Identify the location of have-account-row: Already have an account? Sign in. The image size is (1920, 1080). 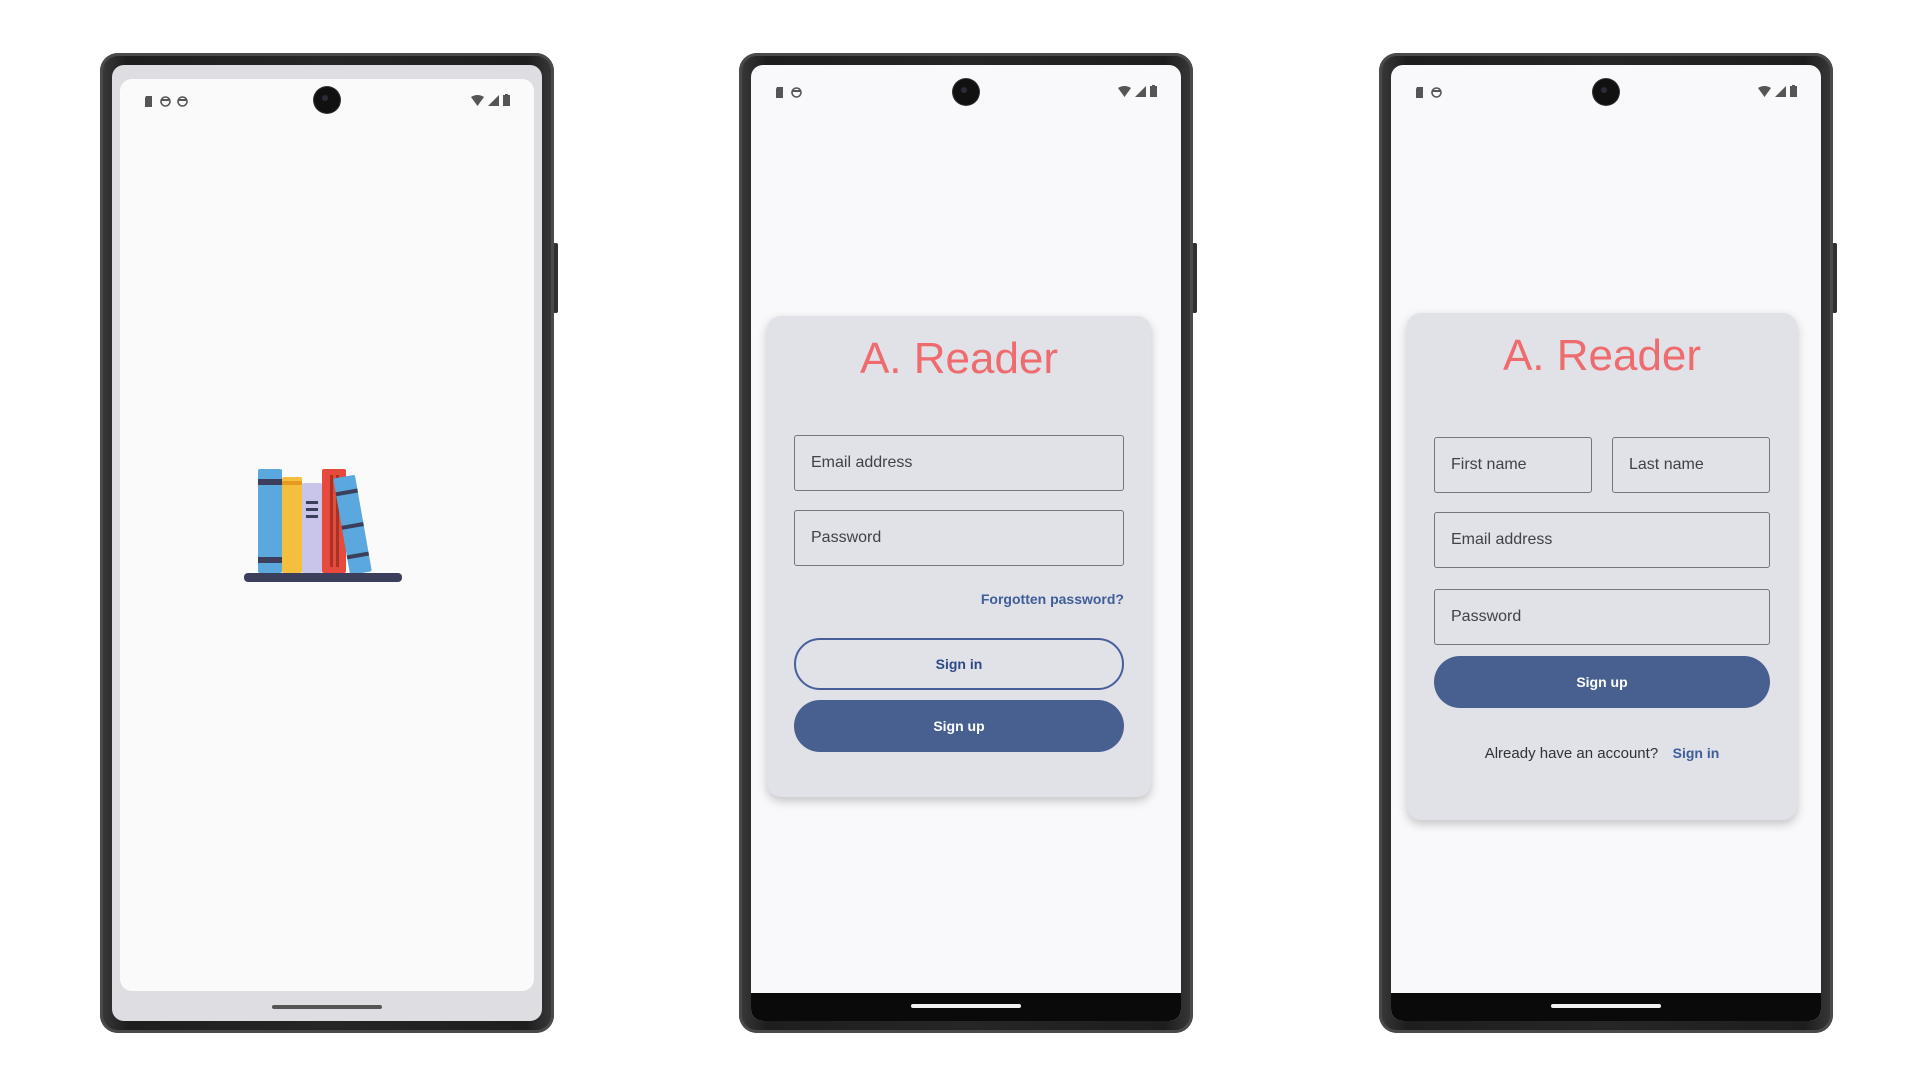
(1602, 754).